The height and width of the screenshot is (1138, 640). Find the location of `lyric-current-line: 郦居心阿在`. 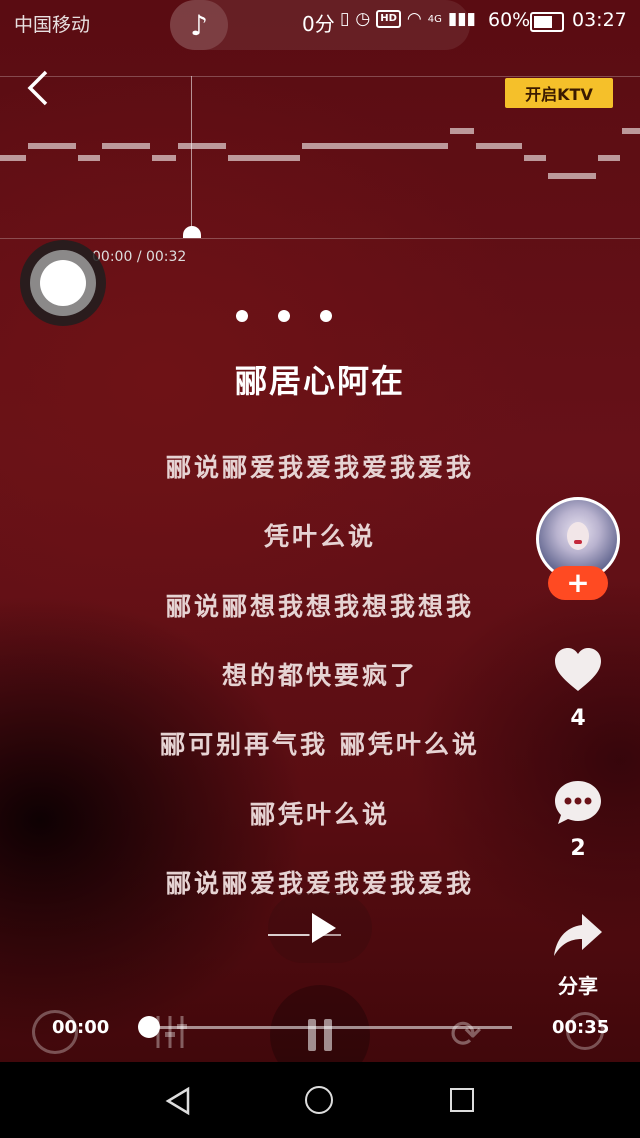

lyric-current-line: 郦居心阿在 is located at coordinates (319, 381).